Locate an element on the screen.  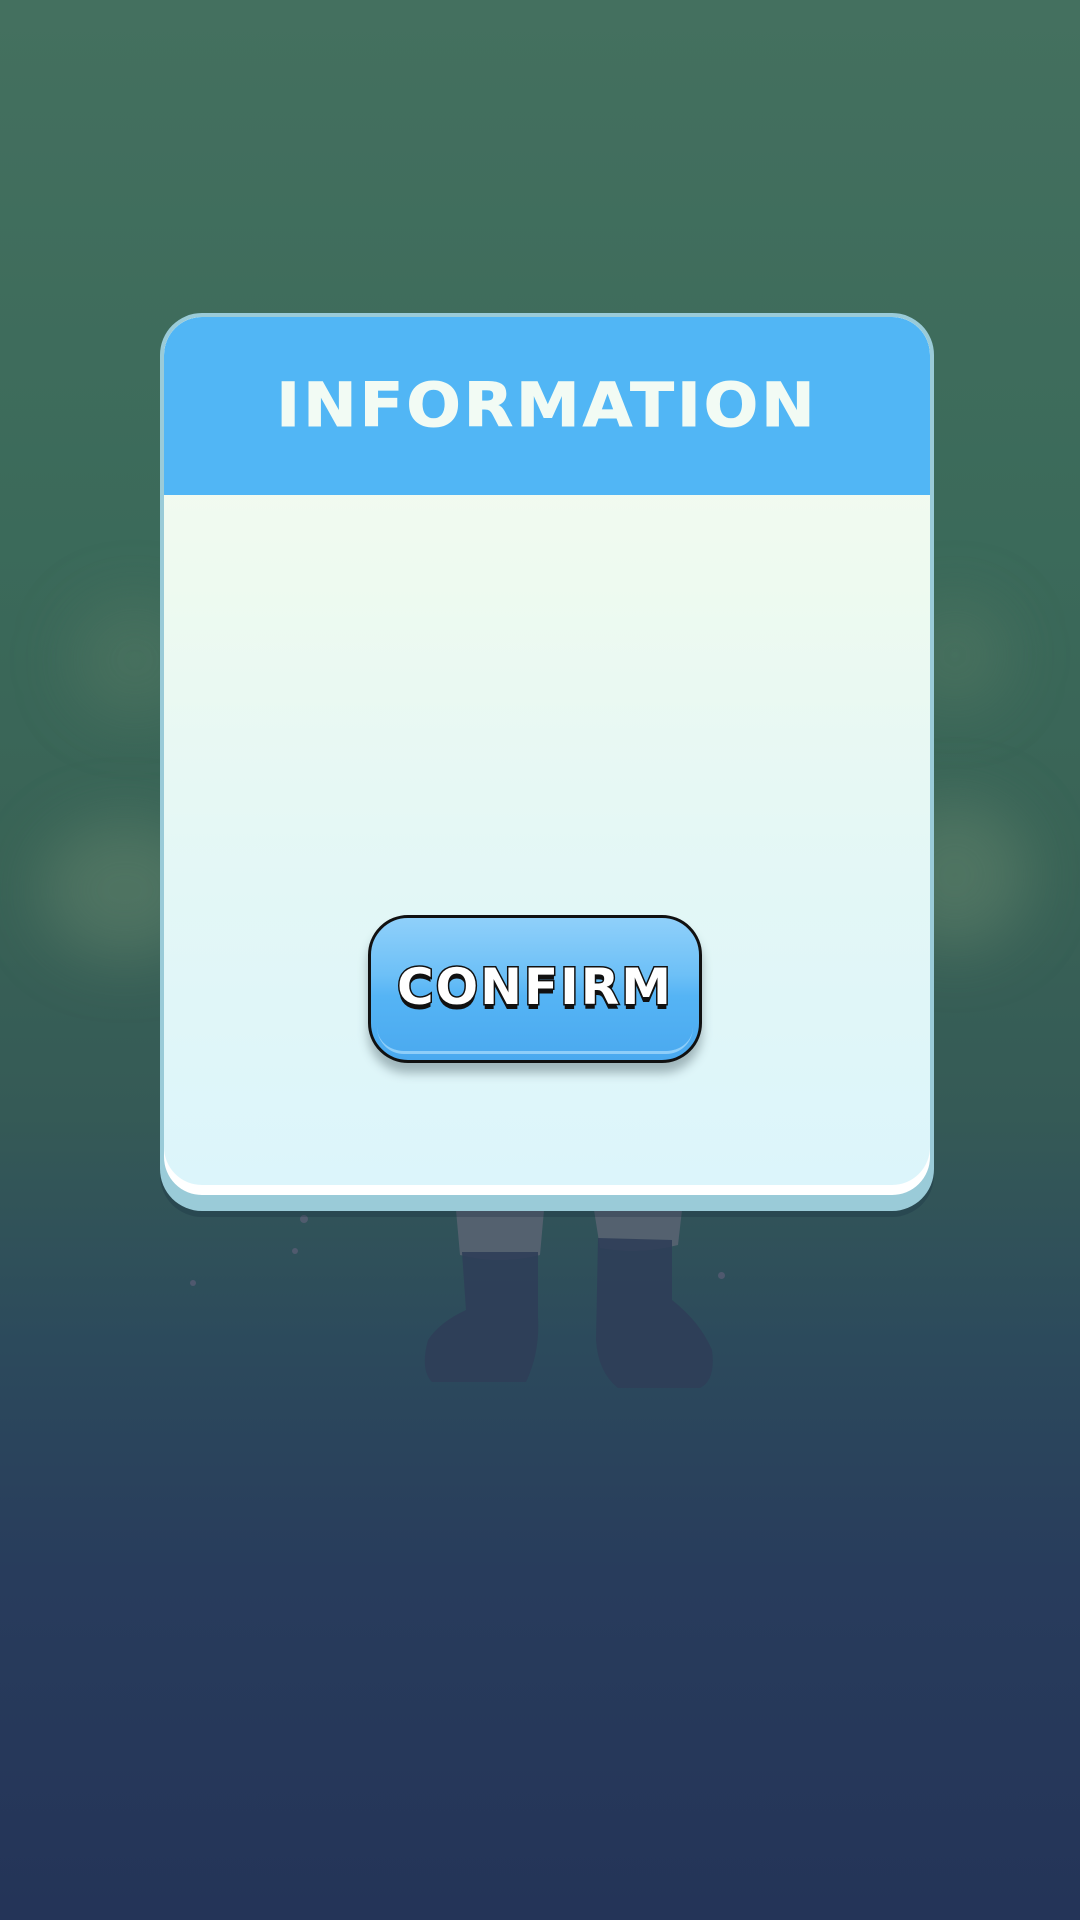
dialog-title: INFORMATION is located at coordinates (547, 406).